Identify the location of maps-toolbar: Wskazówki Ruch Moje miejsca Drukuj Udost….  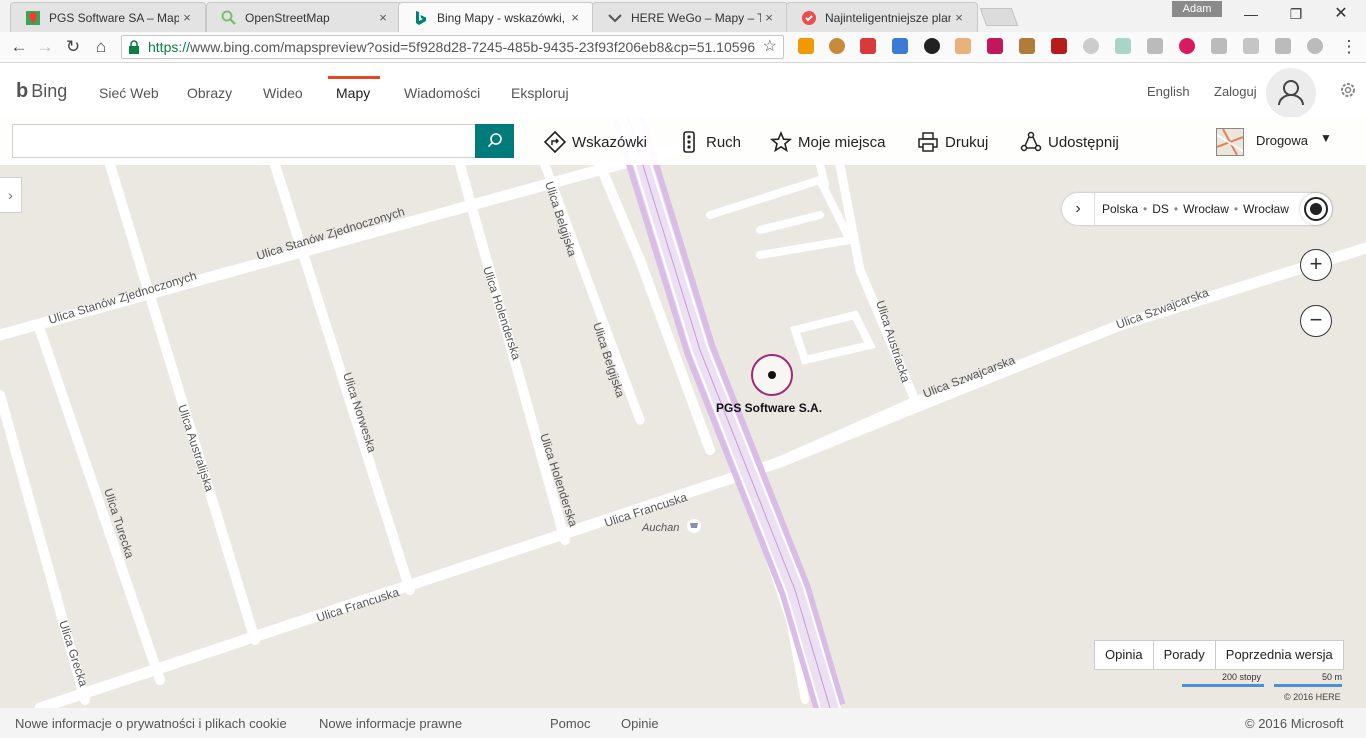
(683, 141).